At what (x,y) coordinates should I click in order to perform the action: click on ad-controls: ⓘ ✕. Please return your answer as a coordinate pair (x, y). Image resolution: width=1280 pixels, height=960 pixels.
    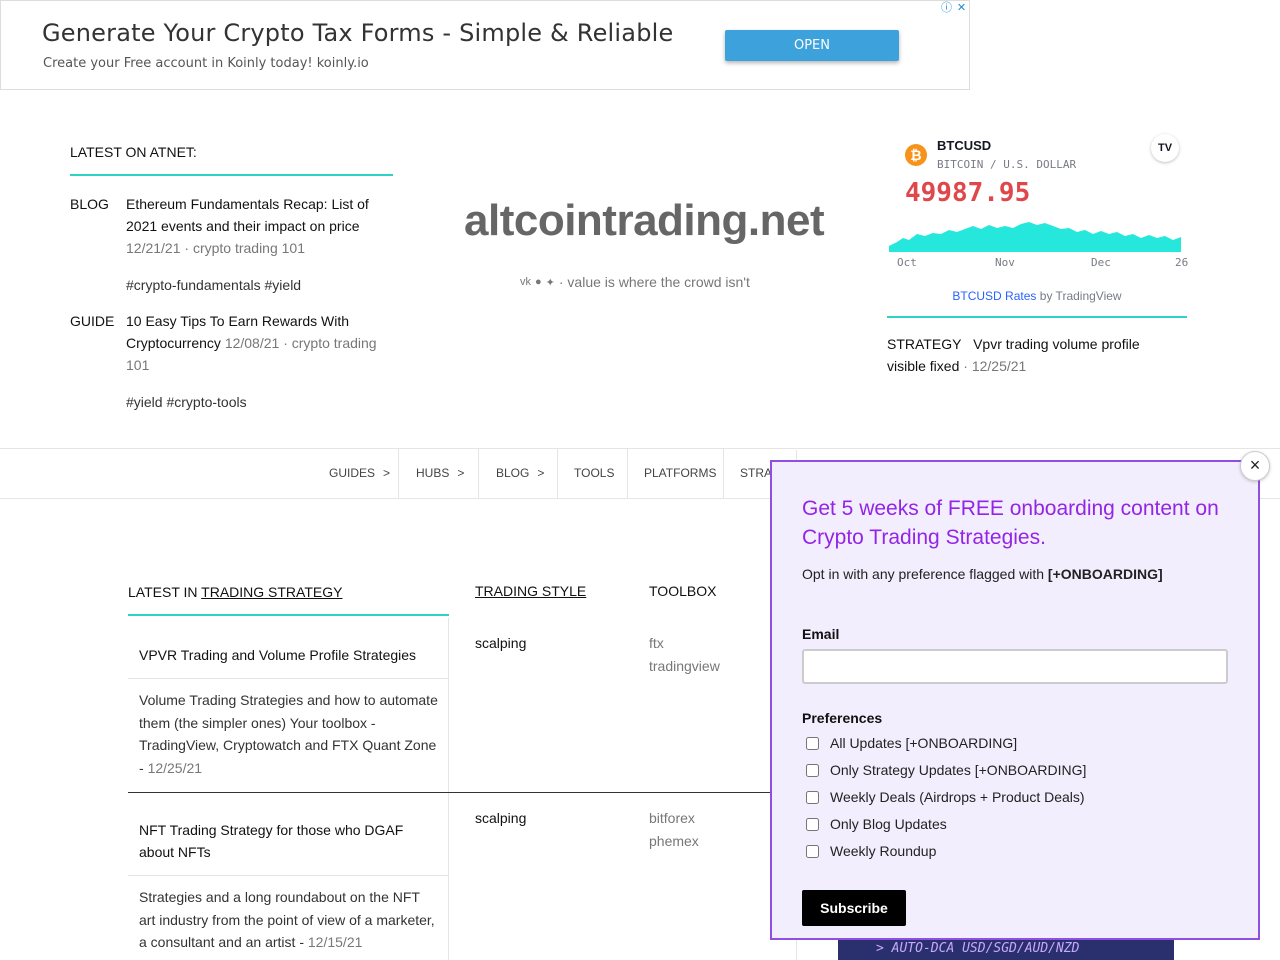
    Looking at the image, I should click on (954, 8).